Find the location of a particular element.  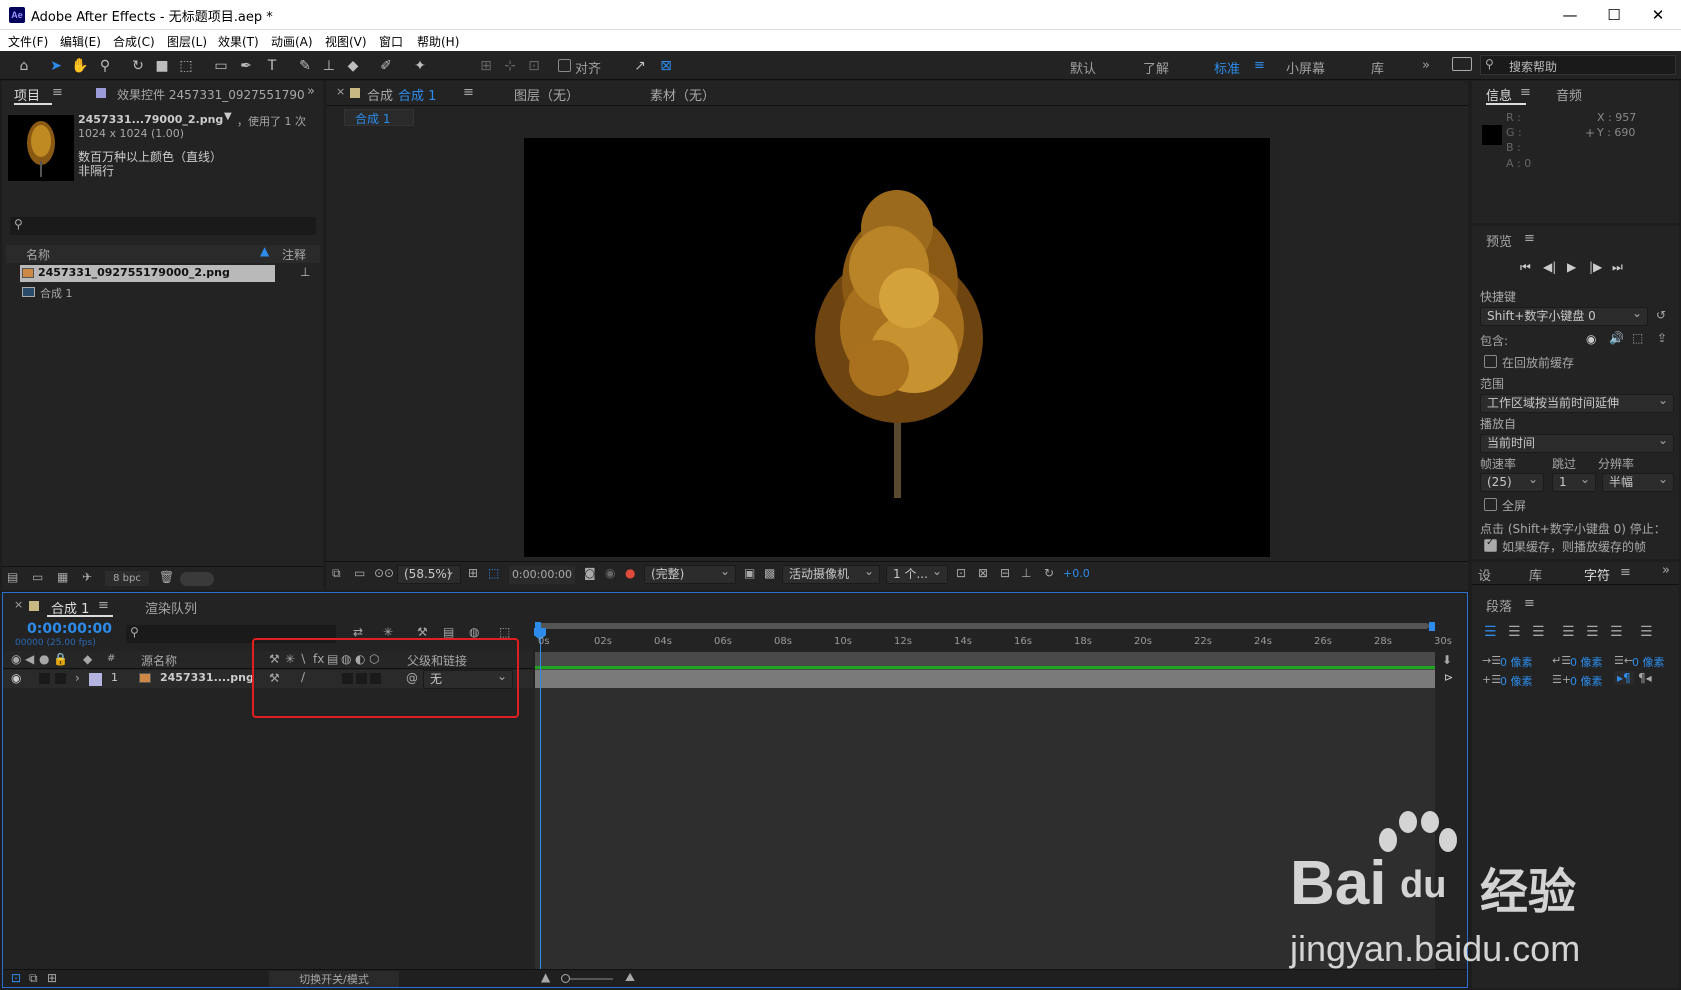

brush-tool-icon: ✎ is located at coordinates (305, 66).